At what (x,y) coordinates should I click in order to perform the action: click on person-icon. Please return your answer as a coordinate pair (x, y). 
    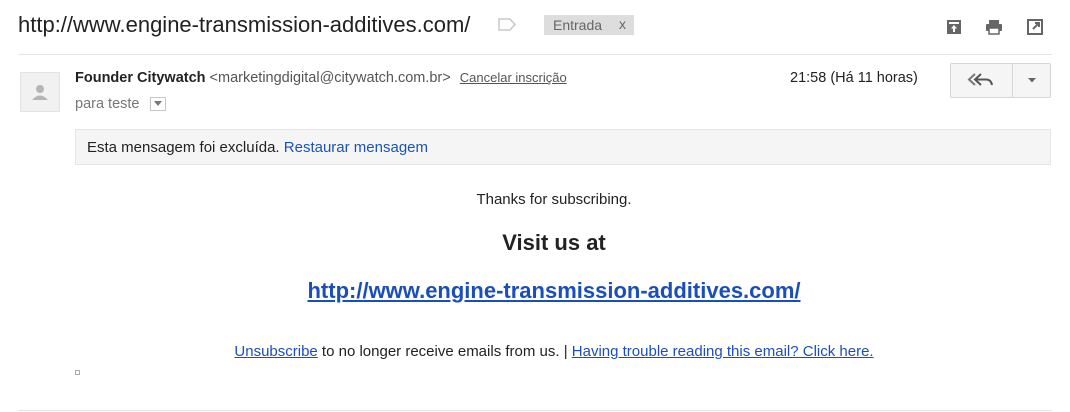
    Looking at the image, I should click on (40, 92).